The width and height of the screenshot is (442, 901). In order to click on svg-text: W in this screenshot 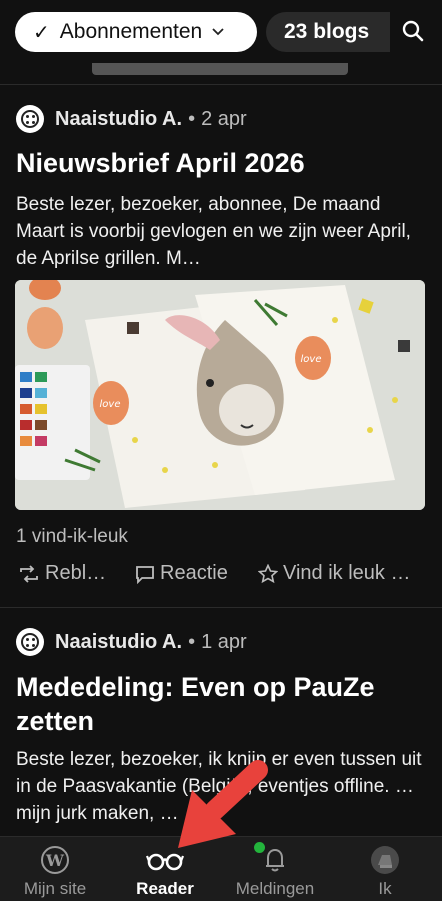, I will do `click(55, 860)`.